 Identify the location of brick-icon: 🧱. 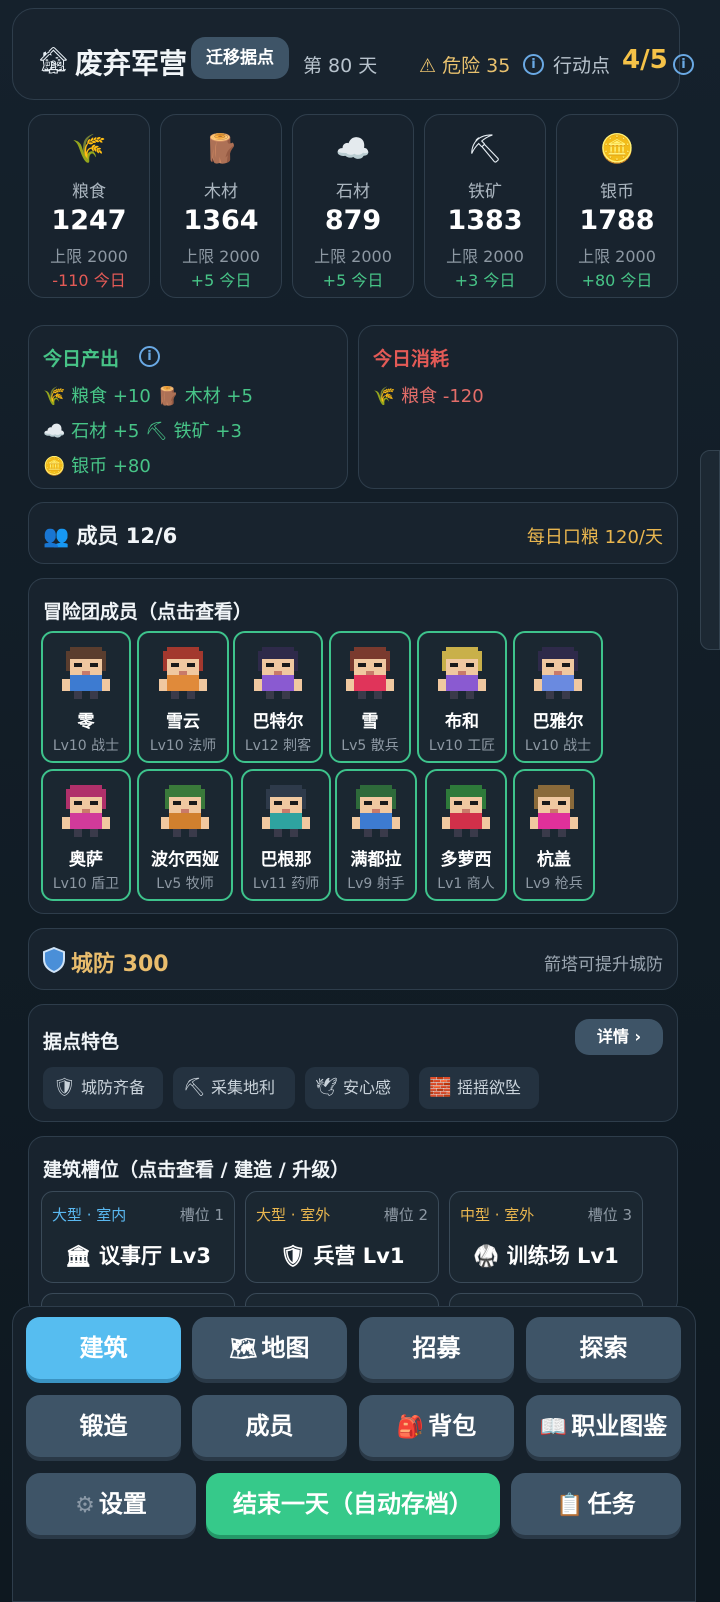
(440, 1087).